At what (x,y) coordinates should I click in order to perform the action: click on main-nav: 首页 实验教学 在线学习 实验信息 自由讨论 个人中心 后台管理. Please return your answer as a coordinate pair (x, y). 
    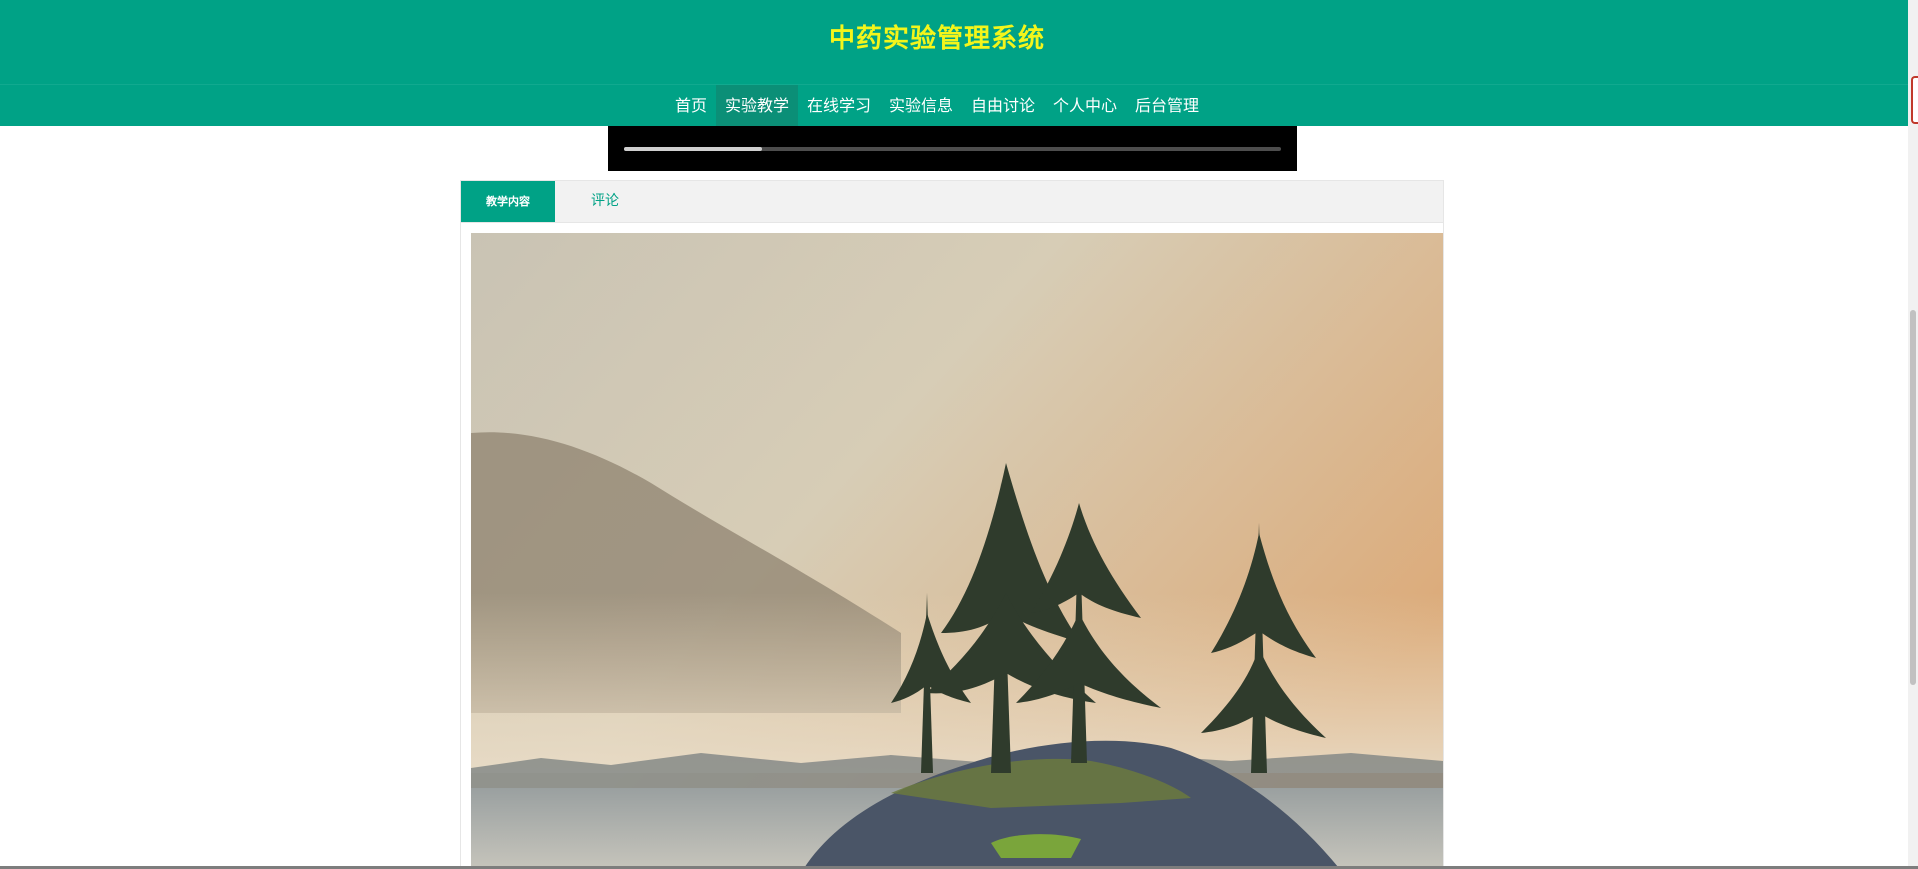
    Looking at the image, I should click on (954, 105).